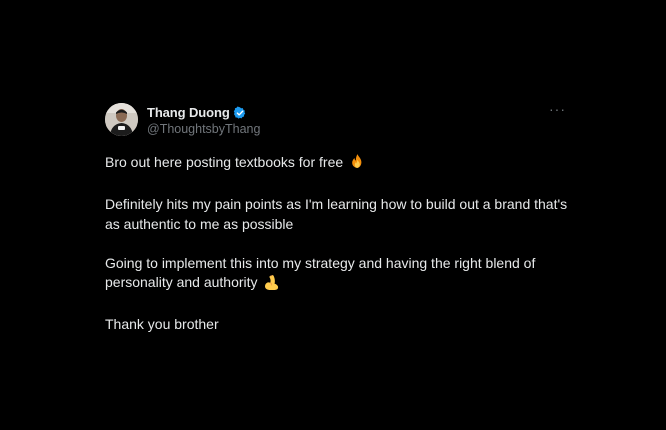 This screenshot has width=666, height=430. I want to click on tweet-paragraph-text: Thank you brother, so click(162, 324).